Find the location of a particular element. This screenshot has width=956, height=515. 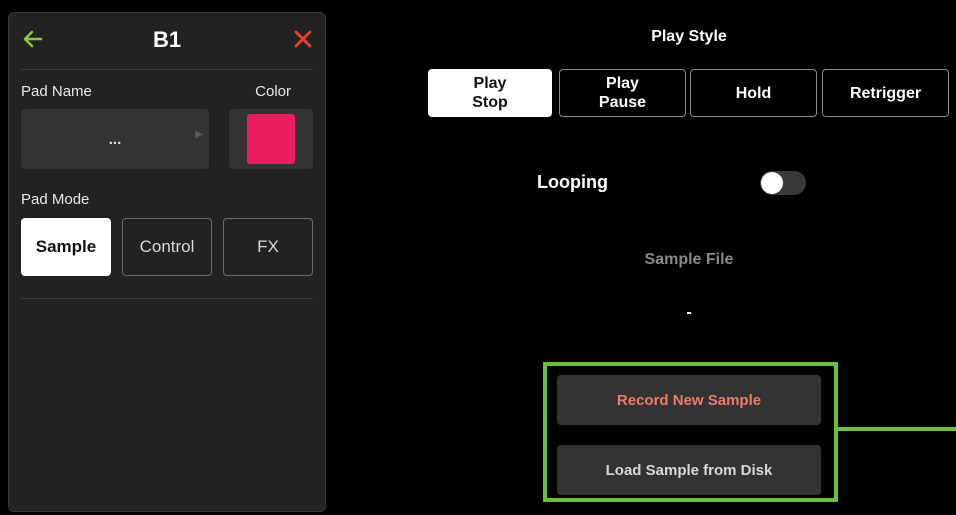

play-style-hold: Hold is located at coordinates (753, 93).